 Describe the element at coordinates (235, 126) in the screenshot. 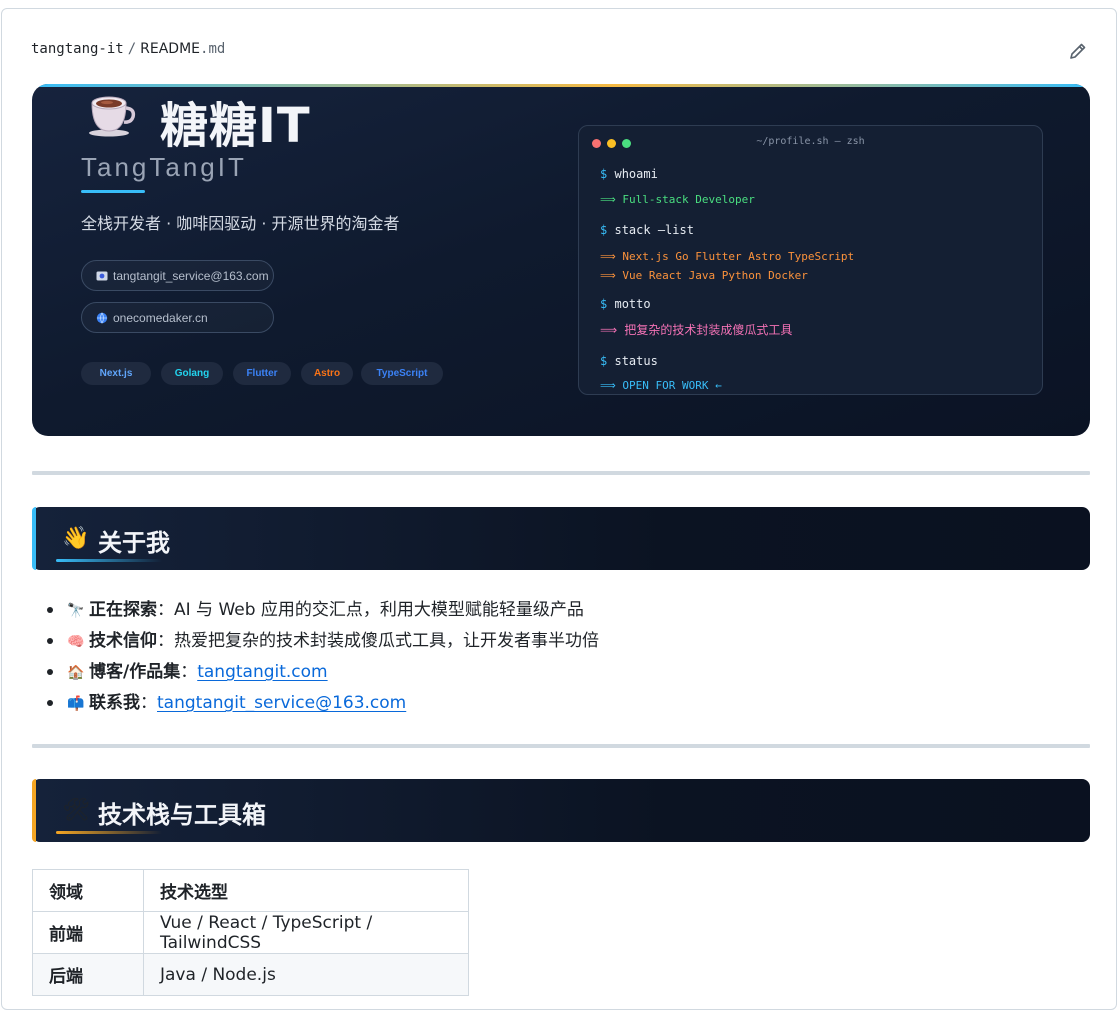

I see `brand-title: 糖糖IT` at that location.